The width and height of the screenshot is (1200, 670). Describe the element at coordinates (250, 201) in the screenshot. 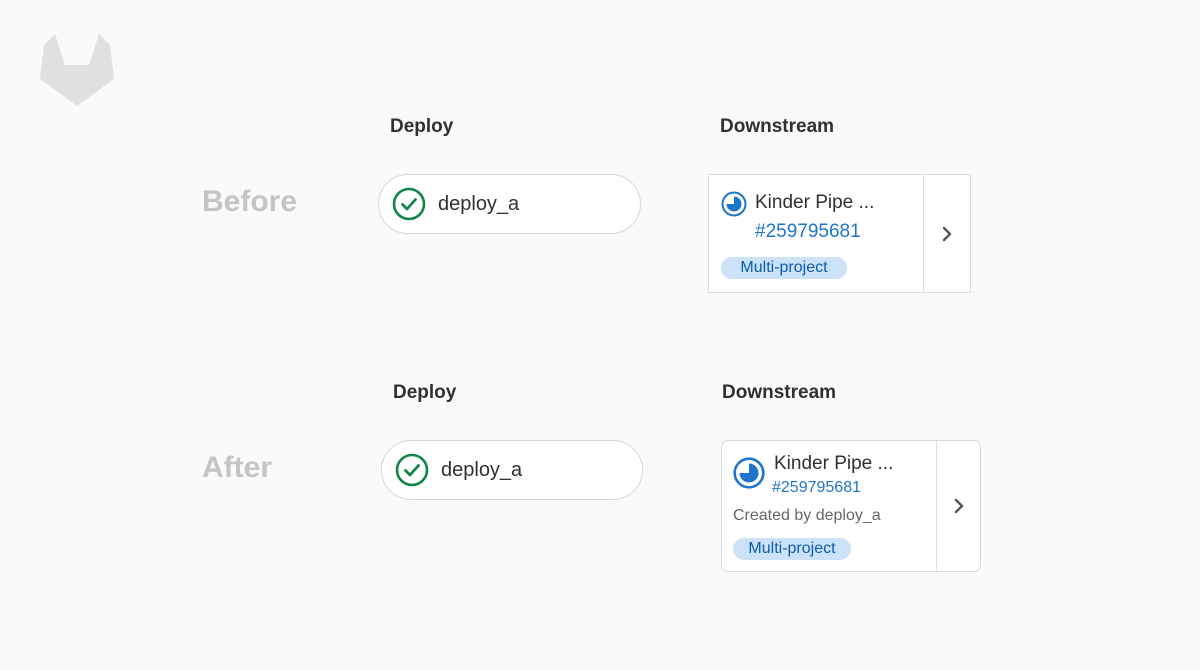

I see `before-row-label: Before` at that location.